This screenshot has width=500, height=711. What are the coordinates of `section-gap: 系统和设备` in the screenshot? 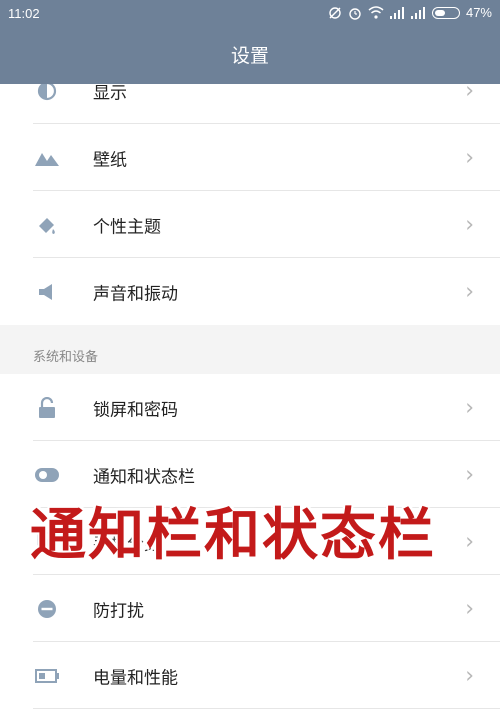 It's located at (250, 353).